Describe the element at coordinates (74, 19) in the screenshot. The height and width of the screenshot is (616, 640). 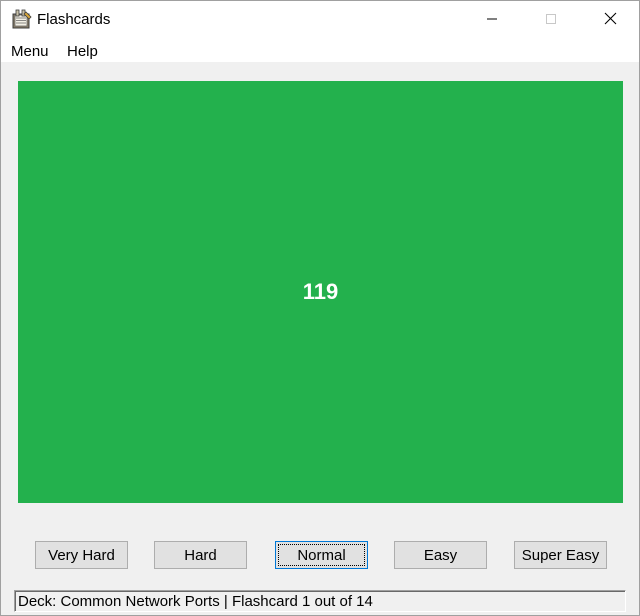
I see `window-title: Flashcards` at that location.